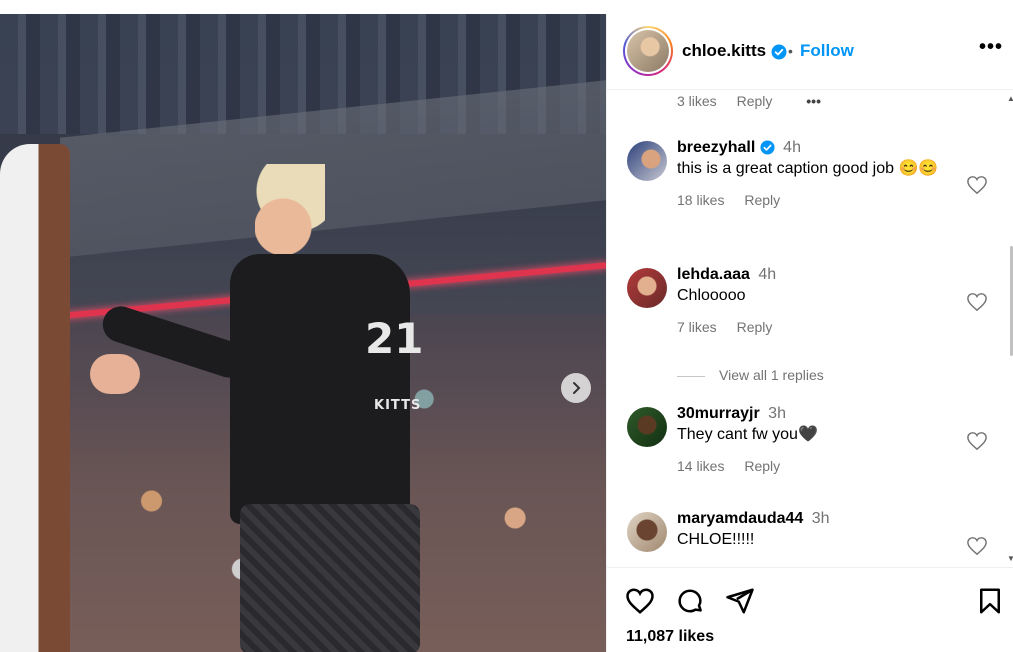 Image resolution: width=1013 pixels, height=652 pixels. I want to click on comment-likes: 7 likes, so click(697, 327).